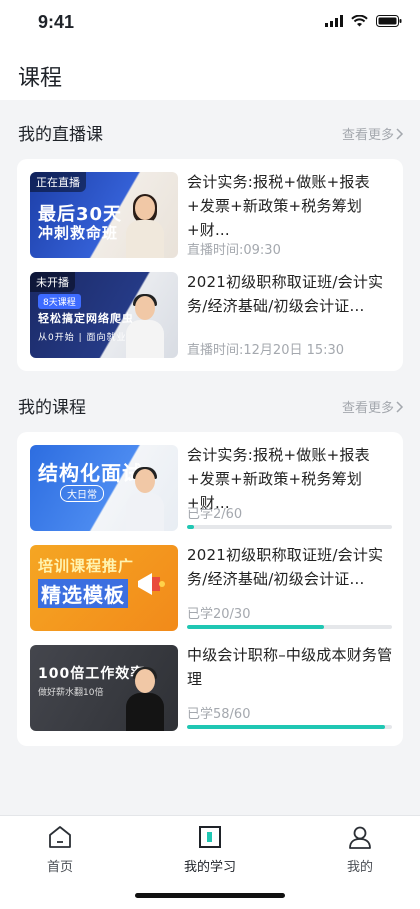  Describe the element at coordinates (59, 301) in the screenshot. I see `course-length-badge: 8天课程` at that location.